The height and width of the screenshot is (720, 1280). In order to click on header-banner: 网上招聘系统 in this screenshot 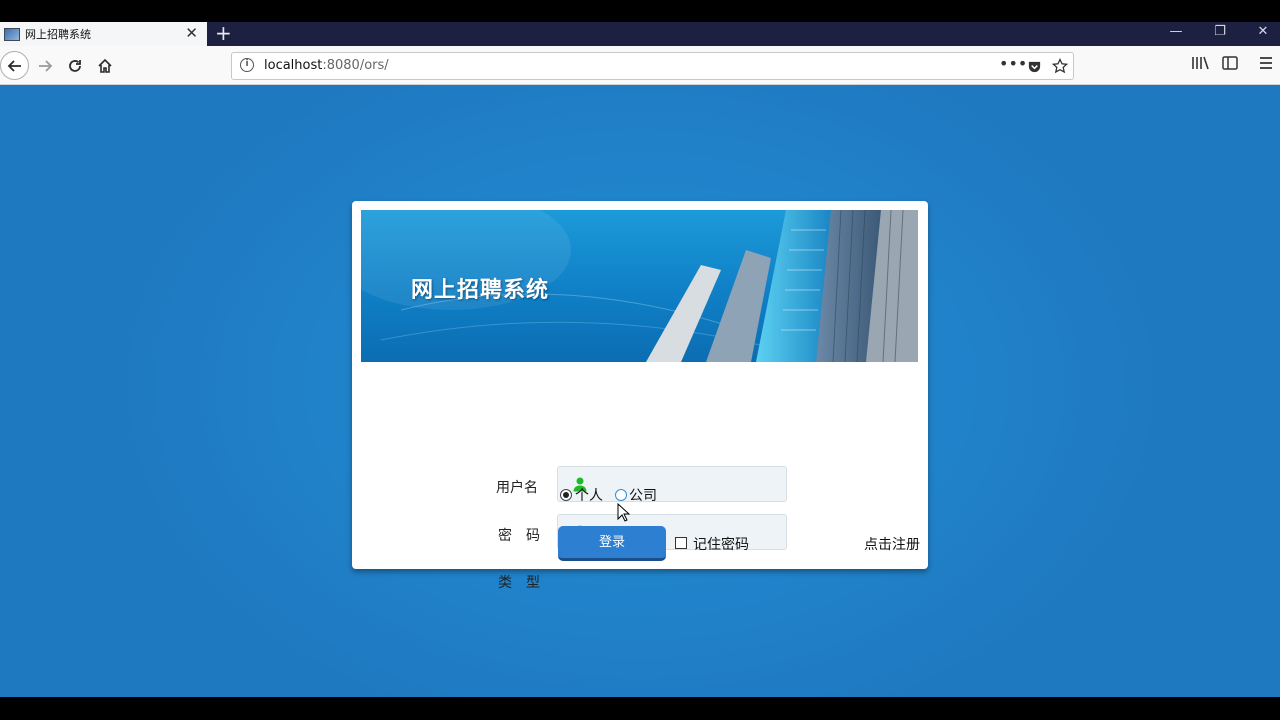, I will do `click(639, 286)`.